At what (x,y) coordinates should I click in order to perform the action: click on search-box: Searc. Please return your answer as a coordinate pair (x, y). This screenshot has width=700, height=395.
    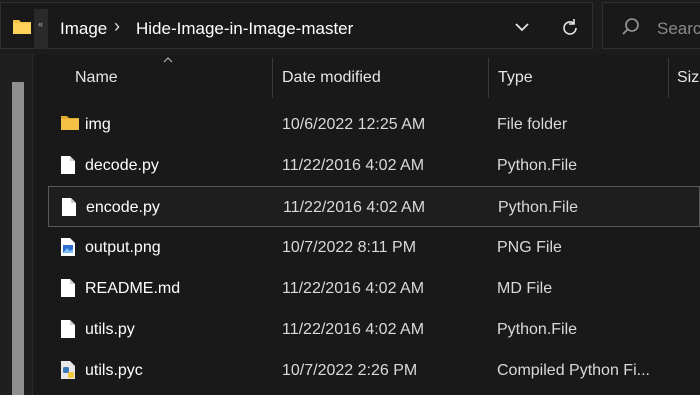
    Looking at the image, I should click on (651, 25).